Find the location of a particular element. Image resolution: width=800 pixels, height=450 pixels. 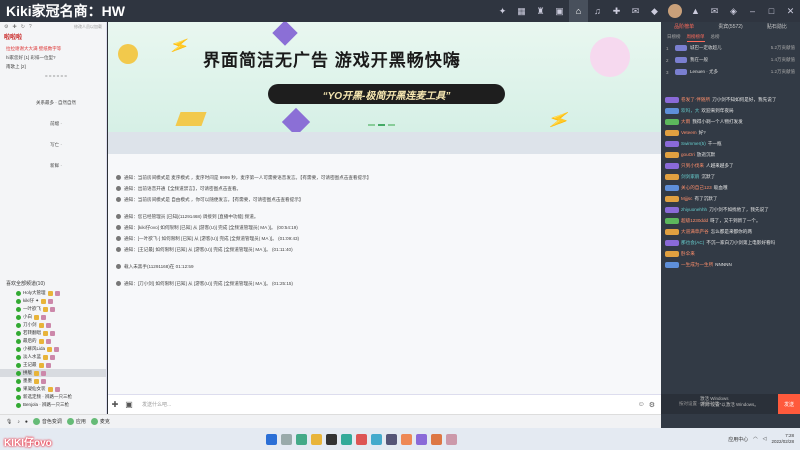

ranking-row: 1 城巴一定收超儿 5.2万贡献值 is located at coordinates (730, 48).